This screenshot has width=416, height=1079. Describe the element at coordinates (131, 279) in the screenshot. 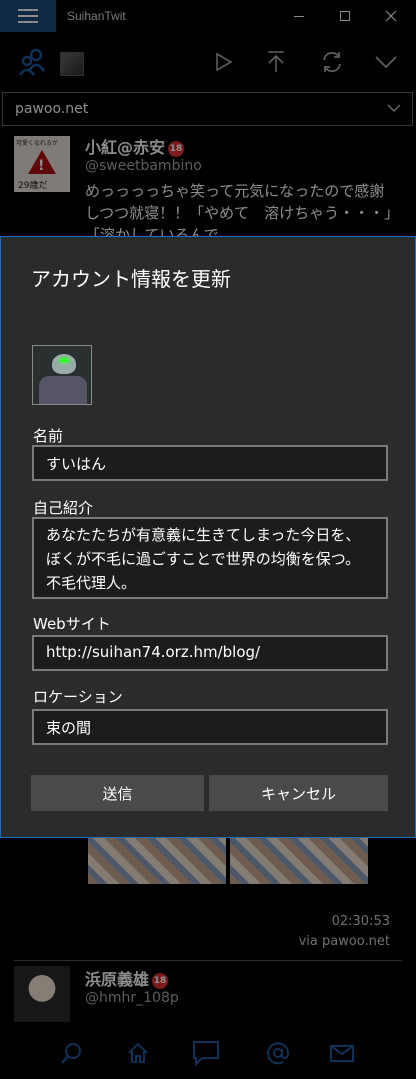

I see `dialog-title: アカウント情報を更新` at that location.